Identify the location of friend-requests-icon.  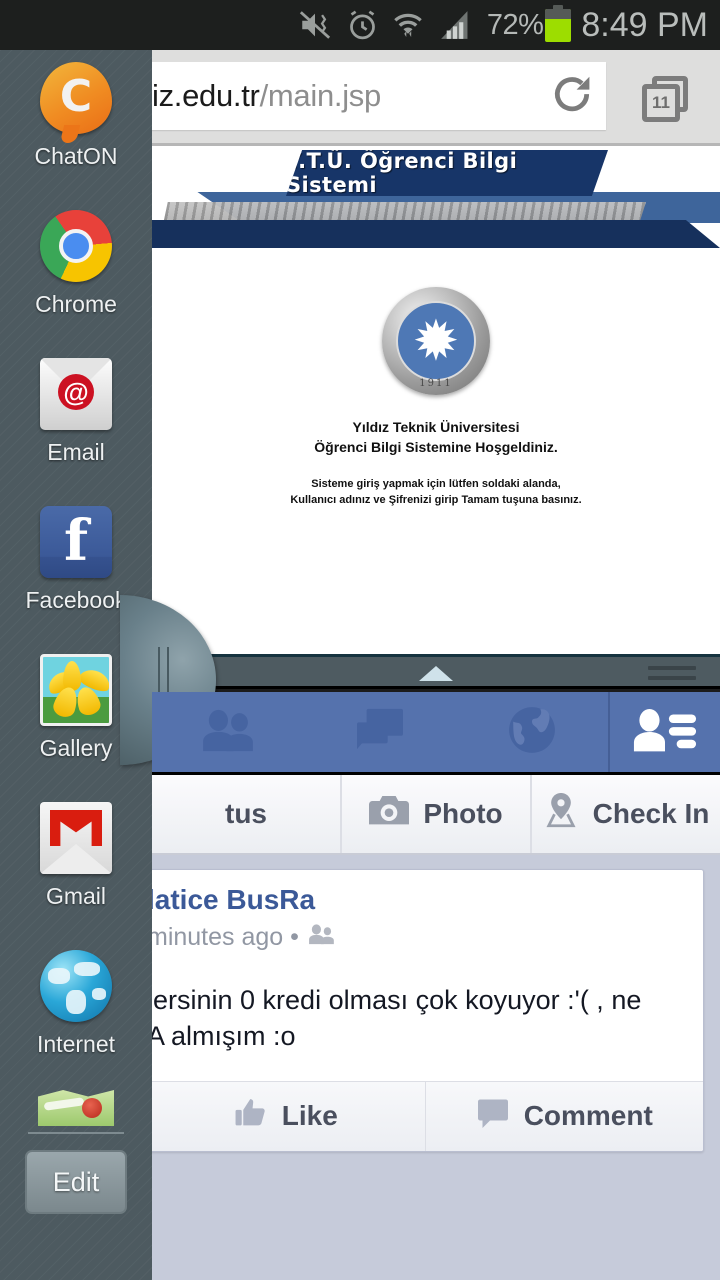
(665, 732).